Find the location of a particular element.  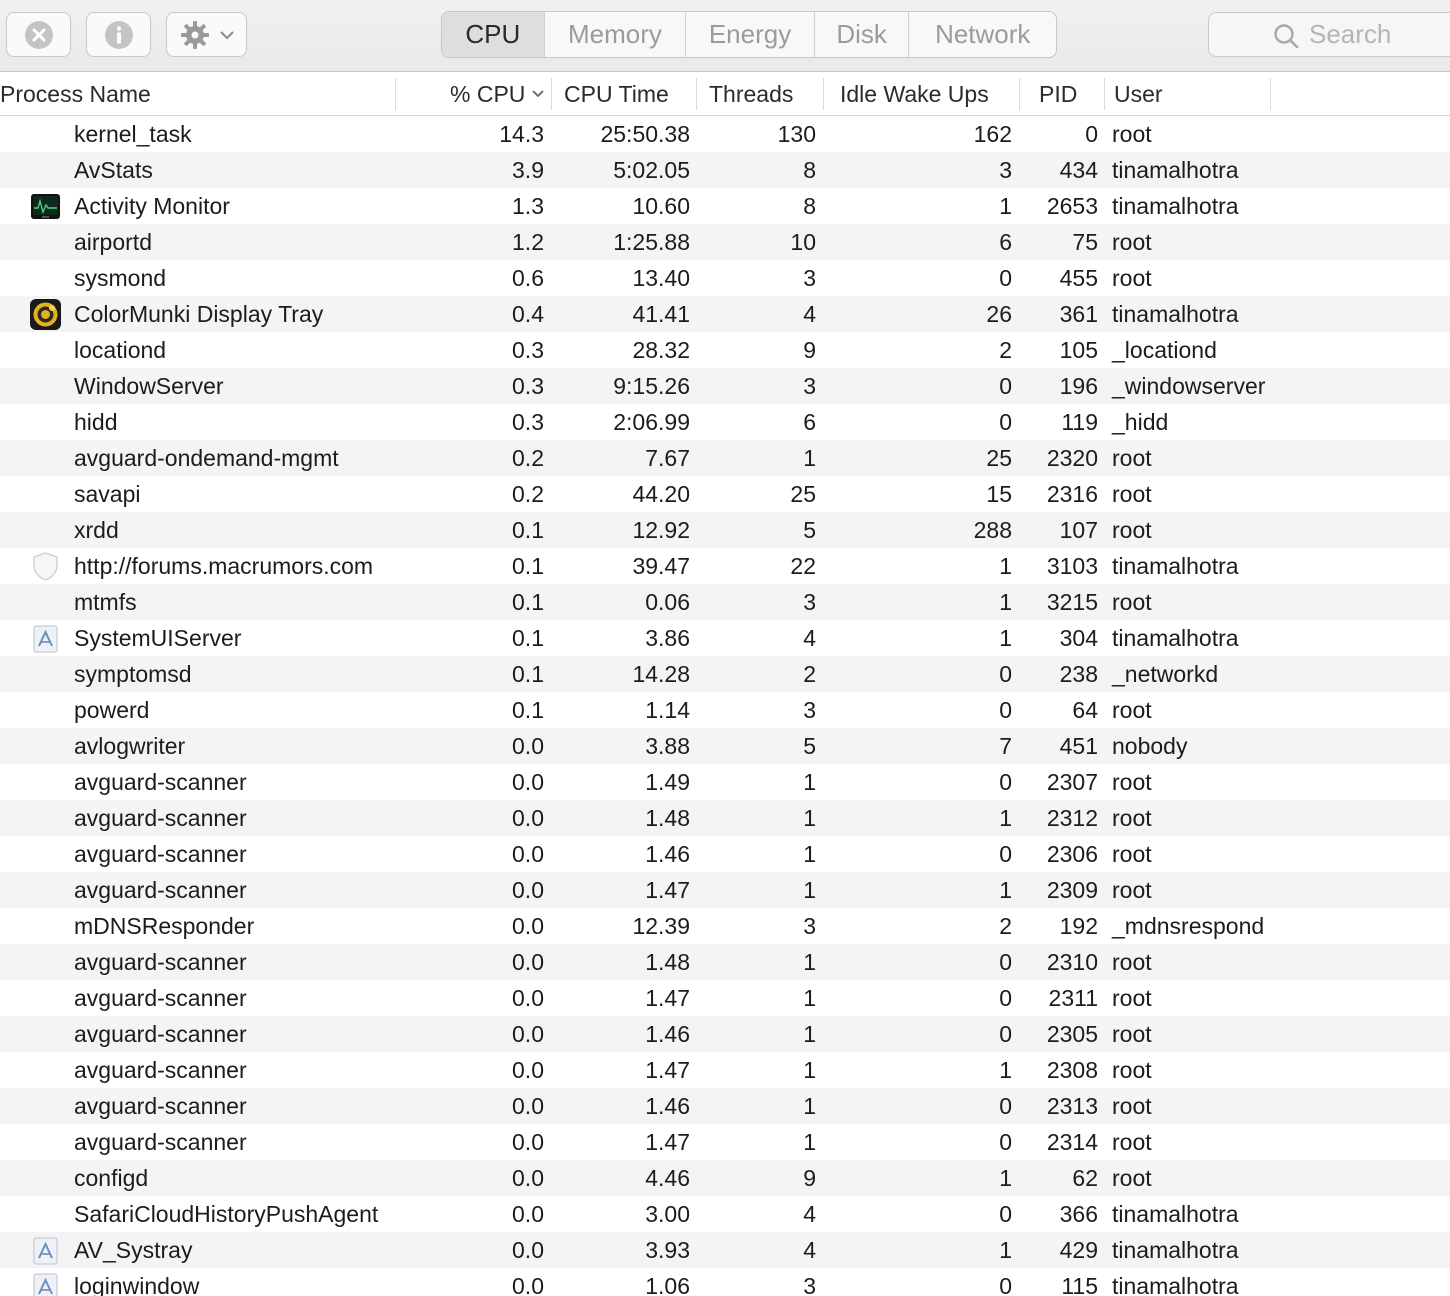

table-row: WindowServer 0.3 9:15.26 3 0 196 _windowserver is located at coordinates (725, 386).